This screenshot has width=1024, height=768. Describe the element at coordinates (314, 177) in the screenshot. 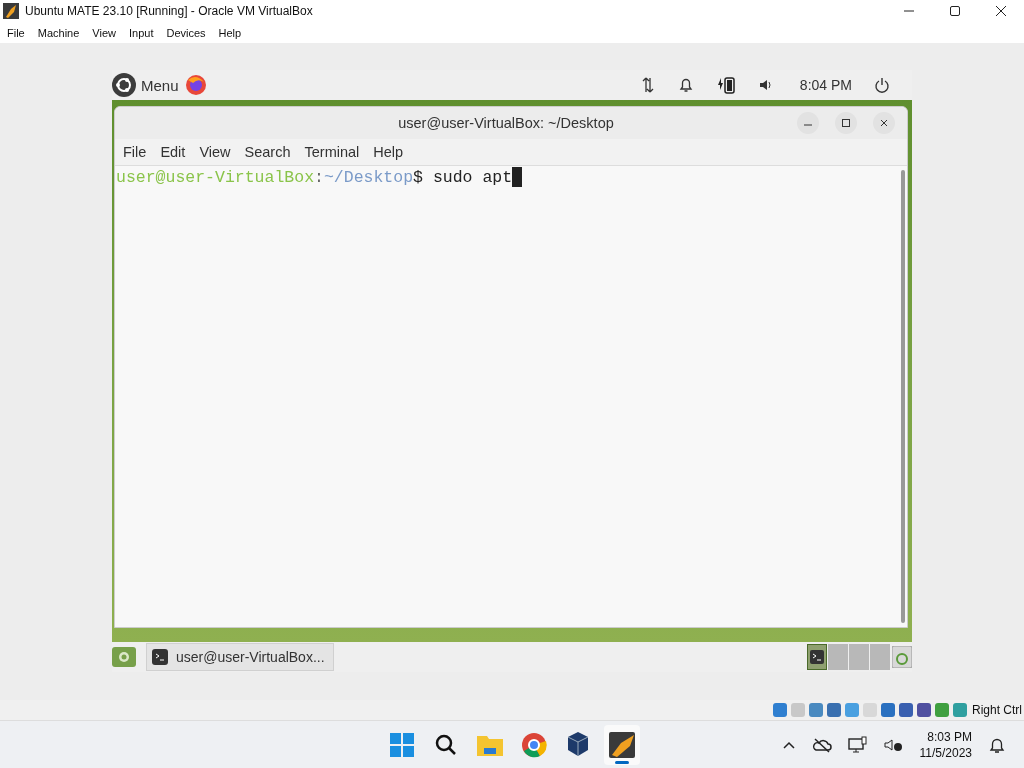

I see `terminal-line: user@user-VirtualBox:~/Desktop$ sudo apt` at that location.